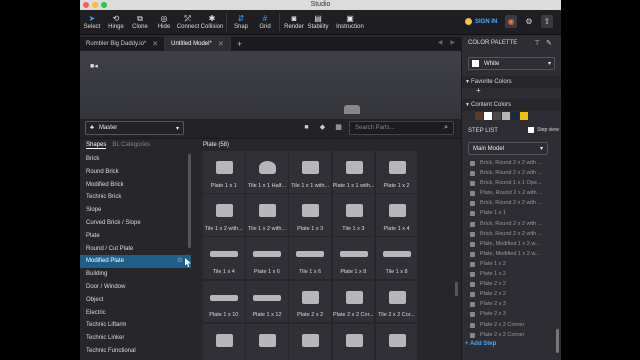  I want to click on category-item: Plate, so click(135, 236).